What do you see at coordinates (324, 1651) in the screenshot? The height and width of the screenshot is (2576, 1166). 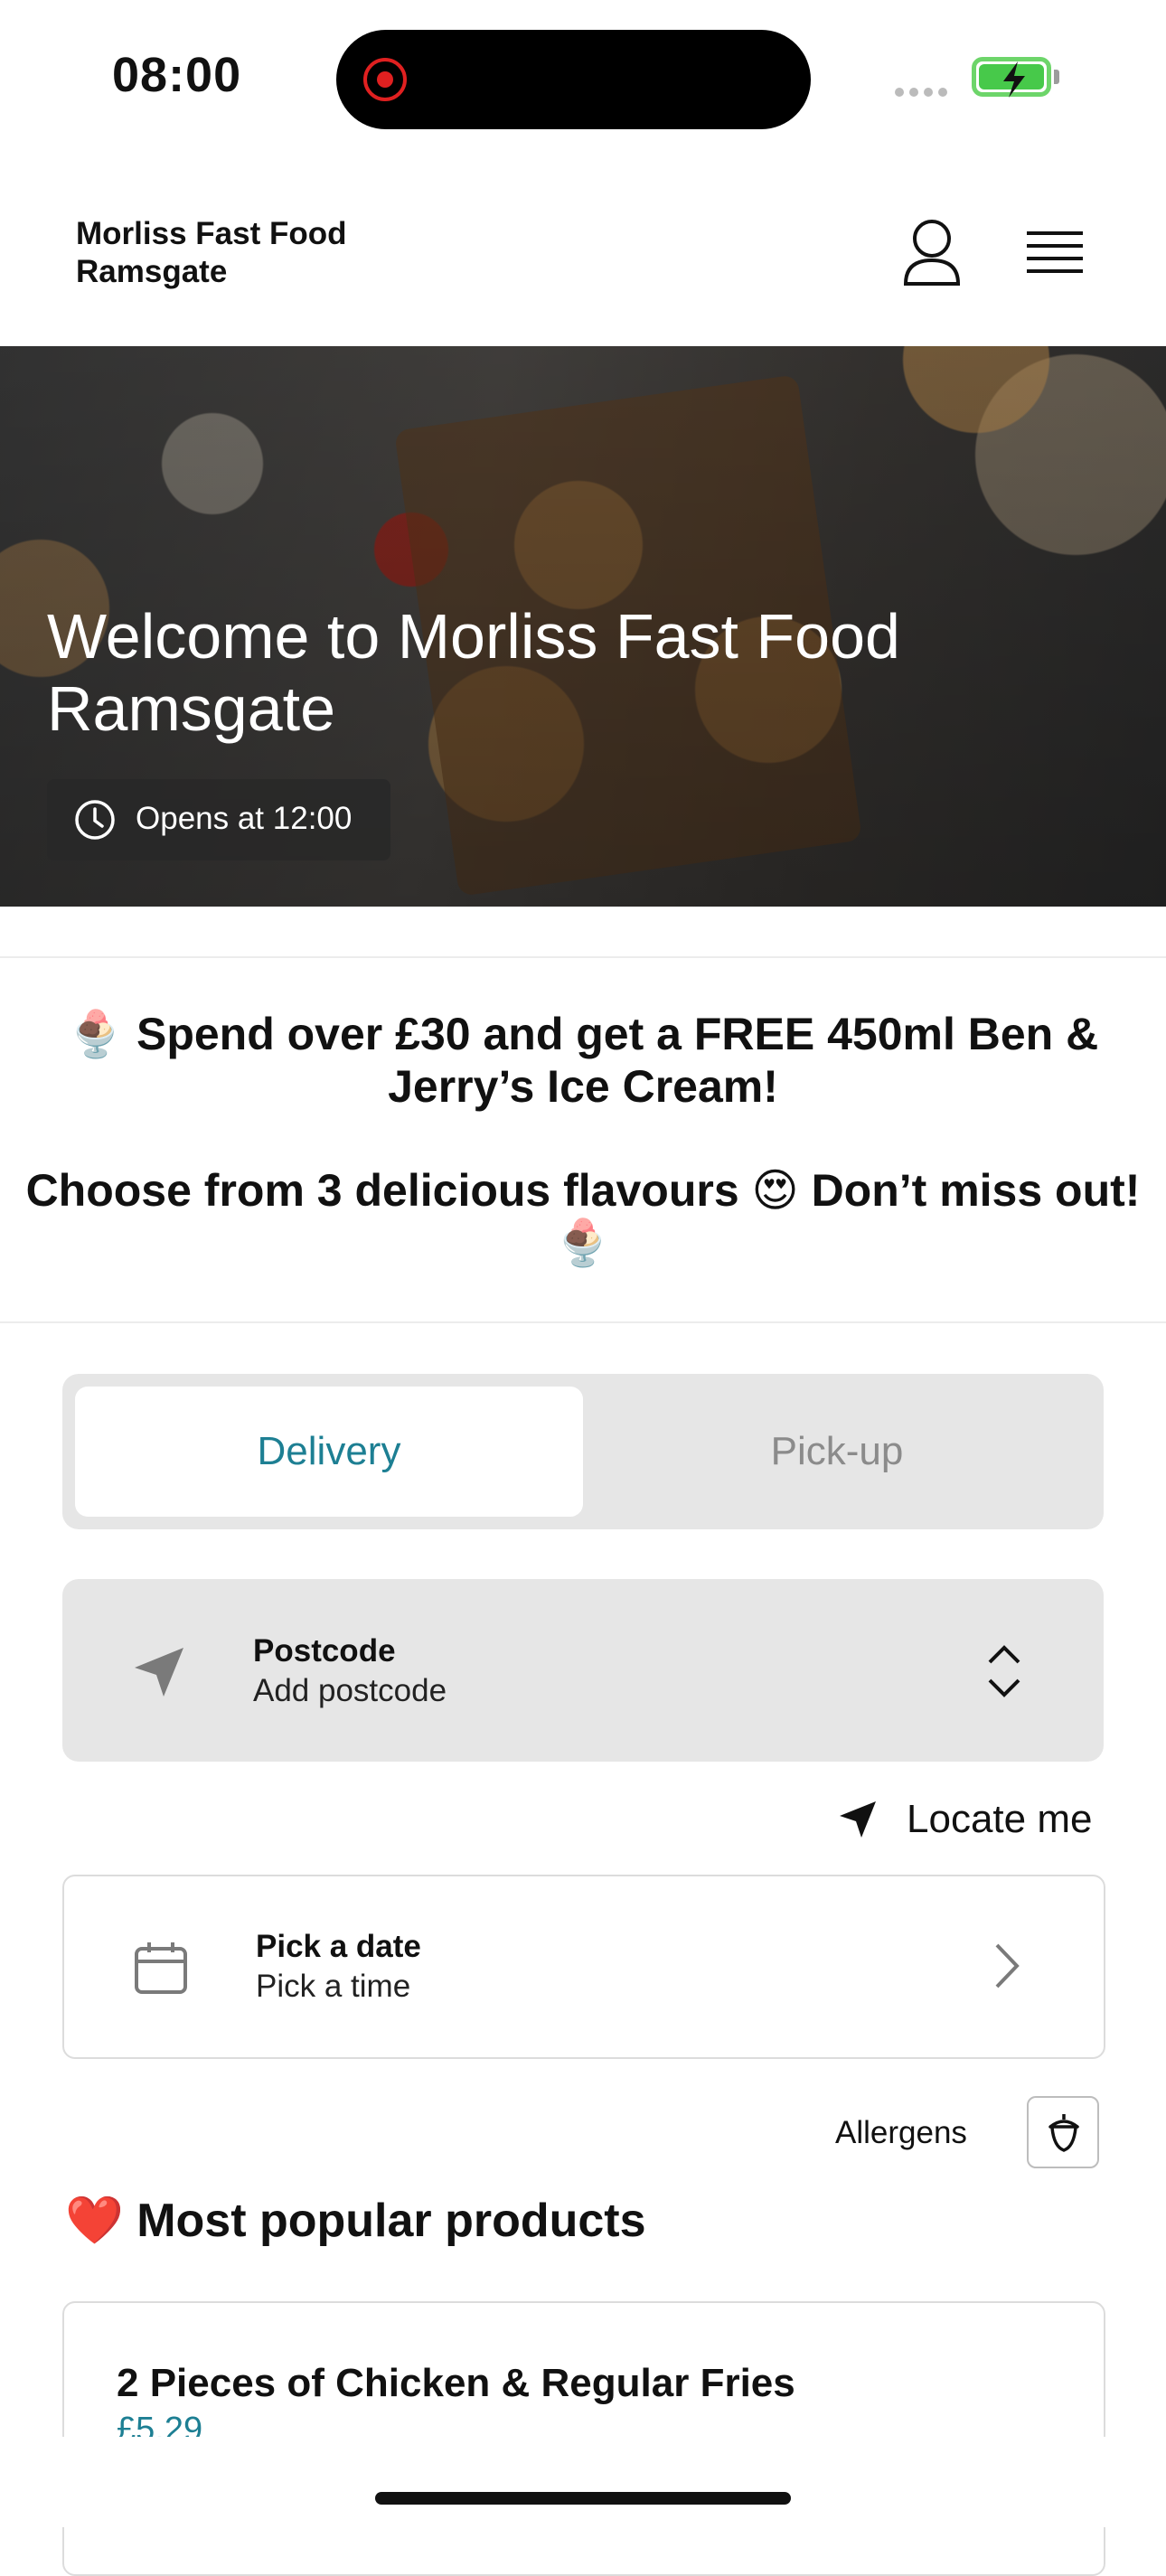 I see `postcode-label: Postcode` at bounding box center [324, 1651].